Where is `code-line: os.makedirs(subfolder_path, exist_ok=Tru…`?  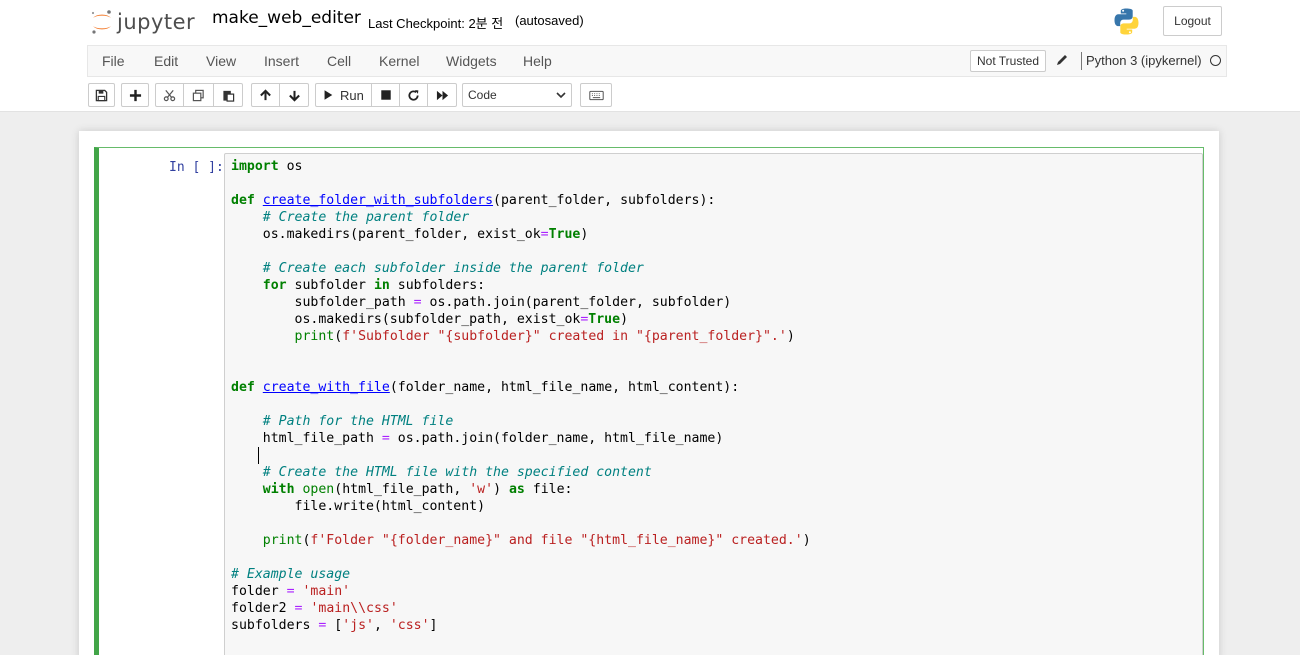
code-line: os.makedirs(subfolder_path, exist_ok=Tru… is located at coordinates (521, 319).